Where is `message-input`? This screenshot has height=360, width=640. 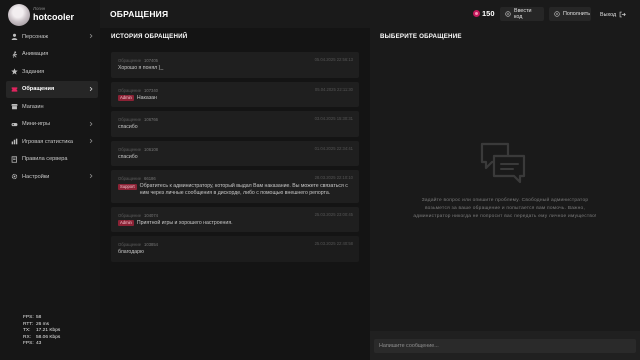
message-input is located at coordinates (505, 346).